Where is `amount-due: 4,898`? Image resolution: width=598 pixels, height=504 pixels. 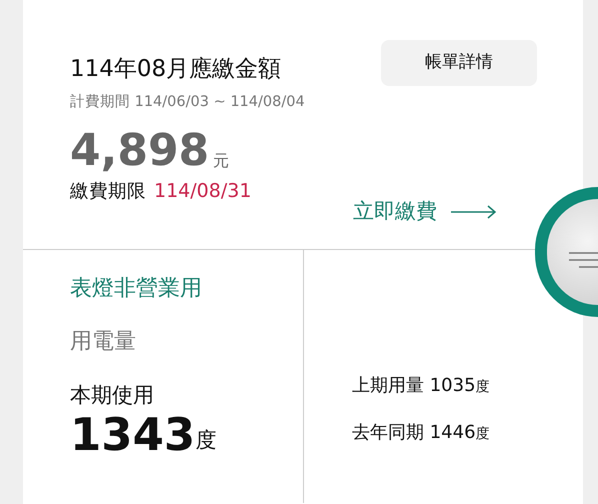 amount-due: 4,898 is located at coordinates (140, 151).